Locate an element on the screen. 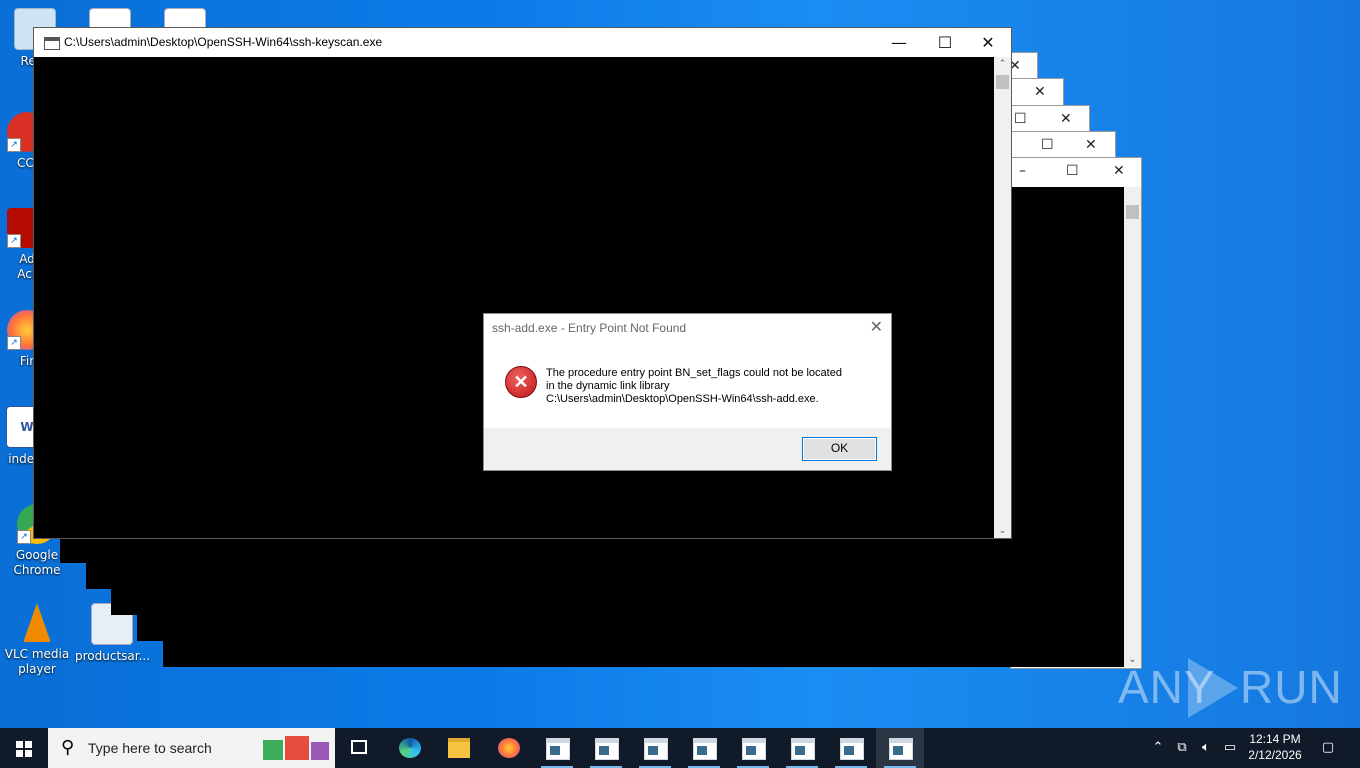 Image resolution: width=1360 pixels, height=768 pixels. scrollbar: ⌄ is located at coordinates (1132, 427).